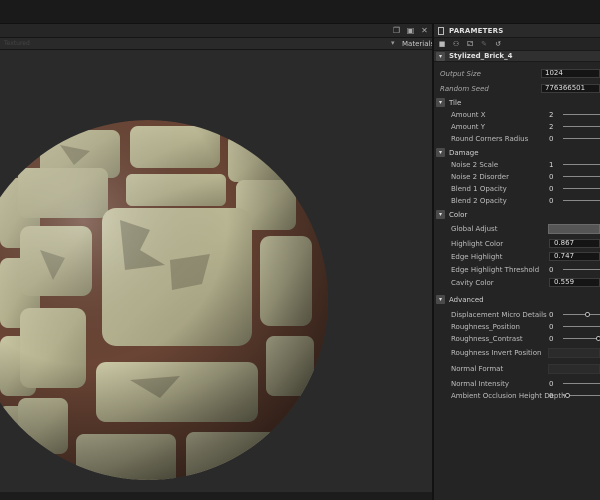  What do you see at coordinates (581, 164) in the screenshot?
I see `noise2-scale-slider` at bounding box center [581, 164].